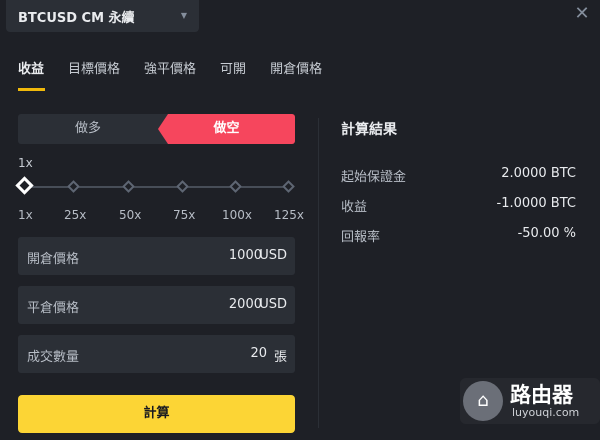  I want to click on entry-price-unit: USD, so click(273, 255).